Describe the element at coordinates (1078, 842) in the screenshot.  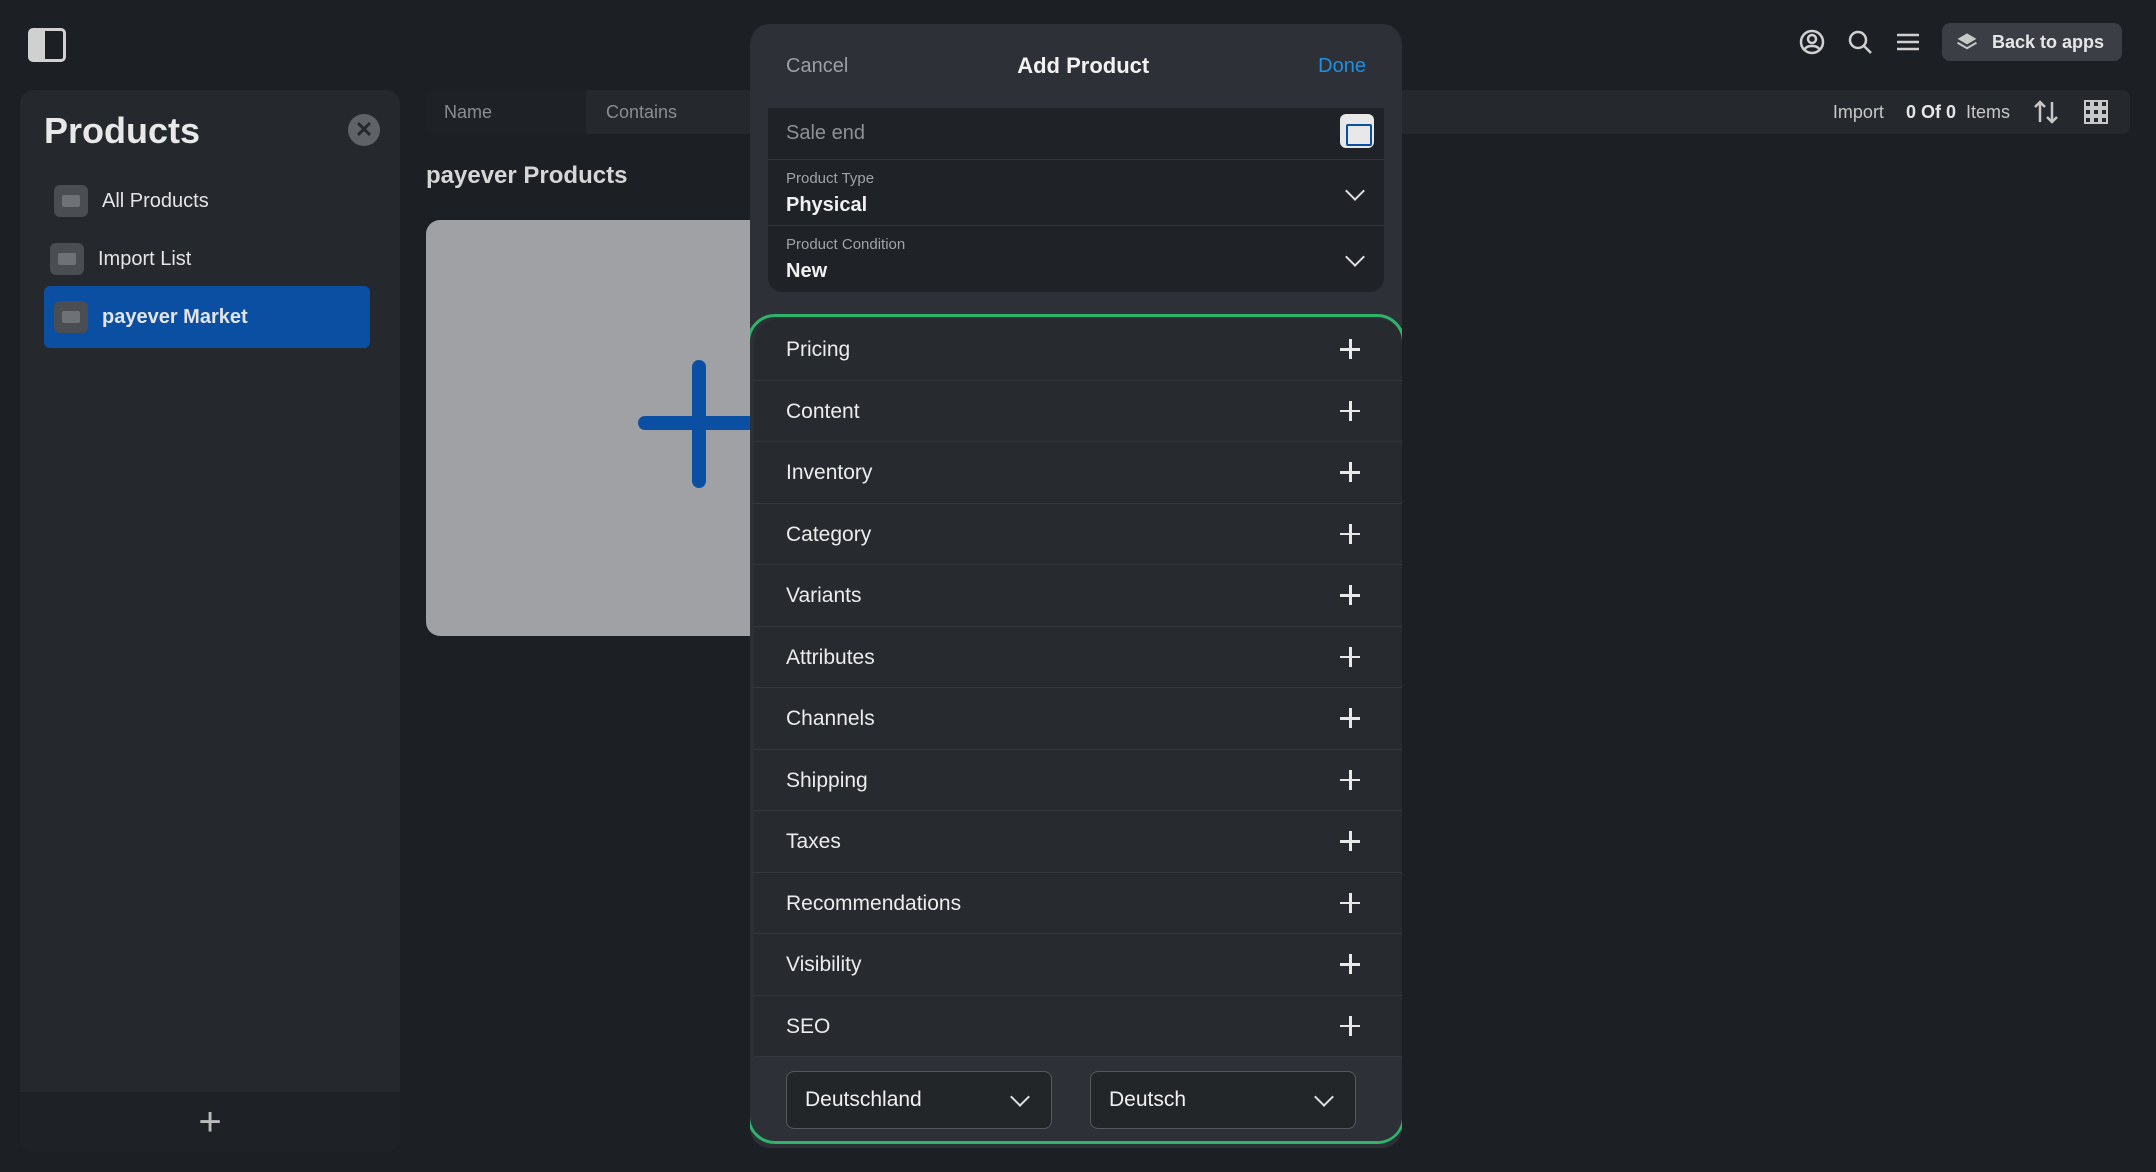
I see `section-taxes: Taxes` at that location.